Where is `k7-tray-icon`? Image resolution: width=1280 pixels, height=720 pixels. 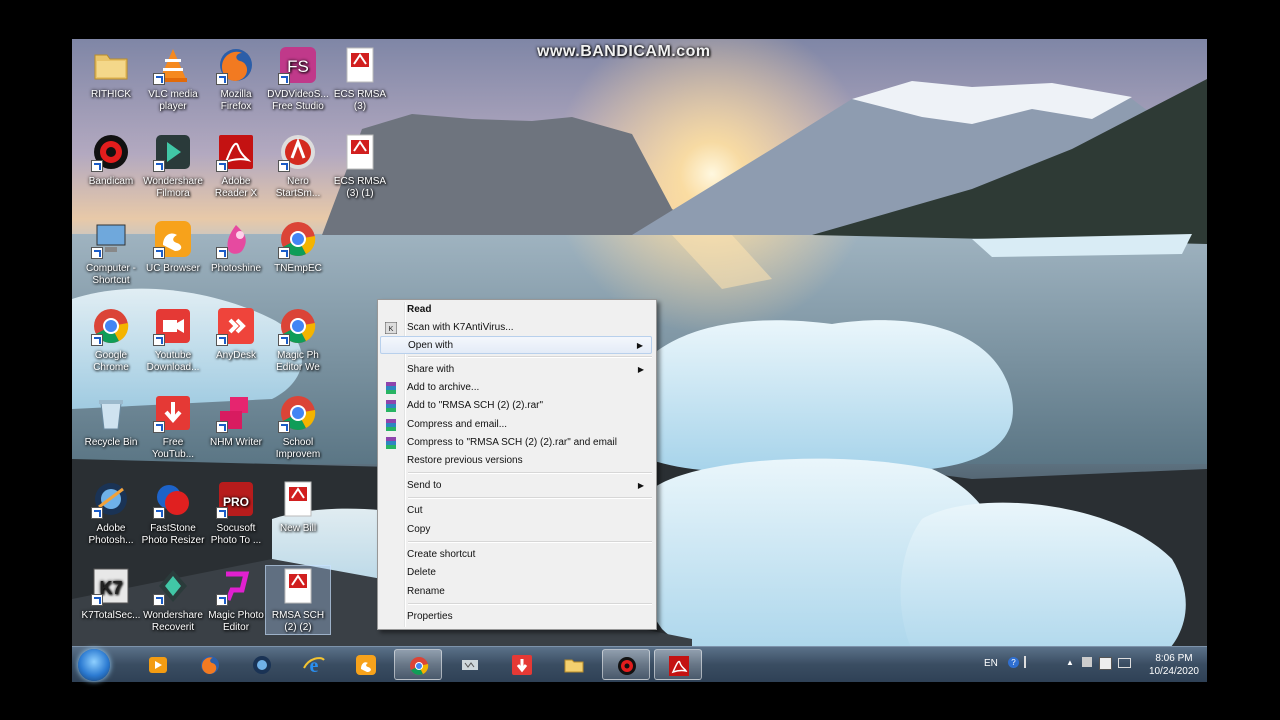
k7-tray-icon is located at coordinates (1105, 663).